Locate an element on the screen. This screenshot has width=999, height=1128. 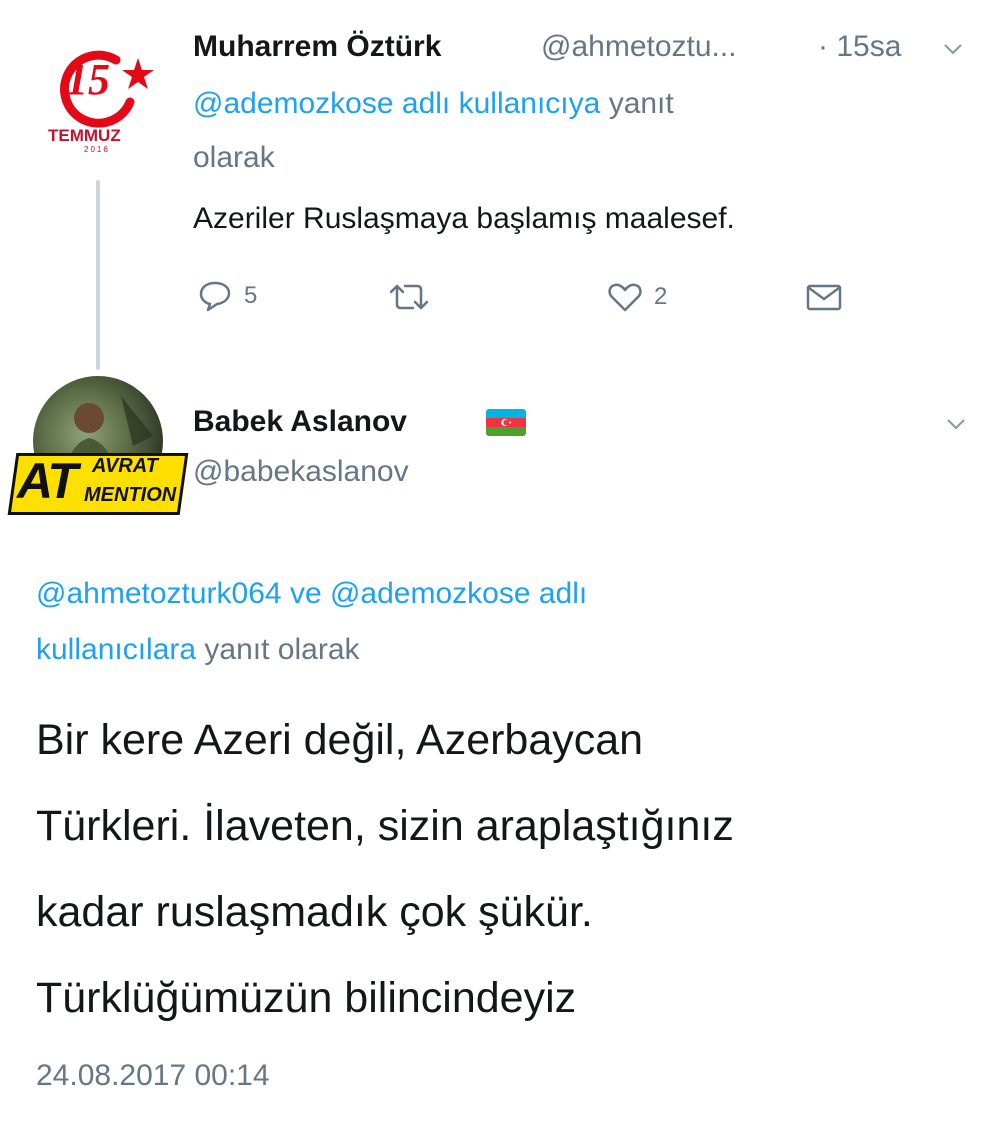
azerbaijan-flag-icon is located at coordinates (506, 422).